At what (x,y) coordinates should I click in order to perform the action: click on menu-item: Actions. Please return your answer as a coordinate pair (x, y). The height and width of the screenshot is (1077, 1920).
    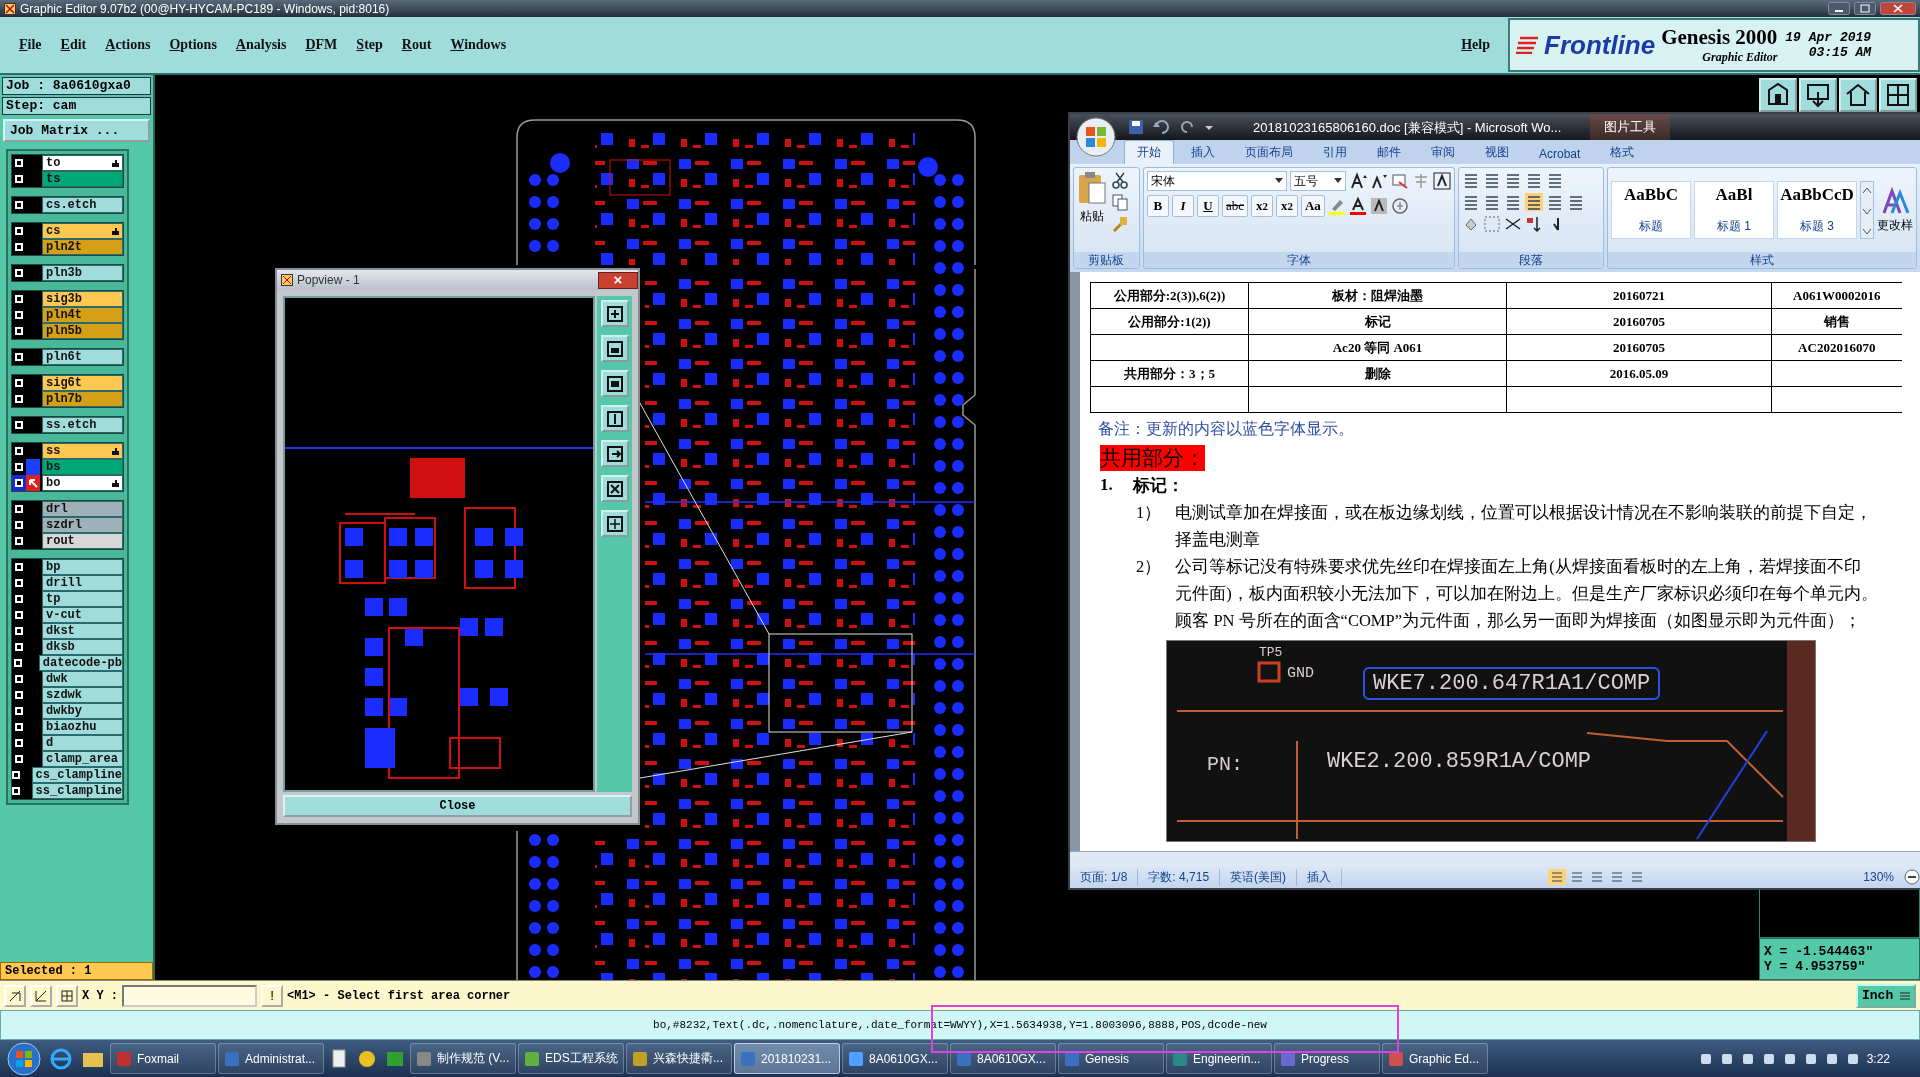
    Looking at the image, I should click on (128, 45).